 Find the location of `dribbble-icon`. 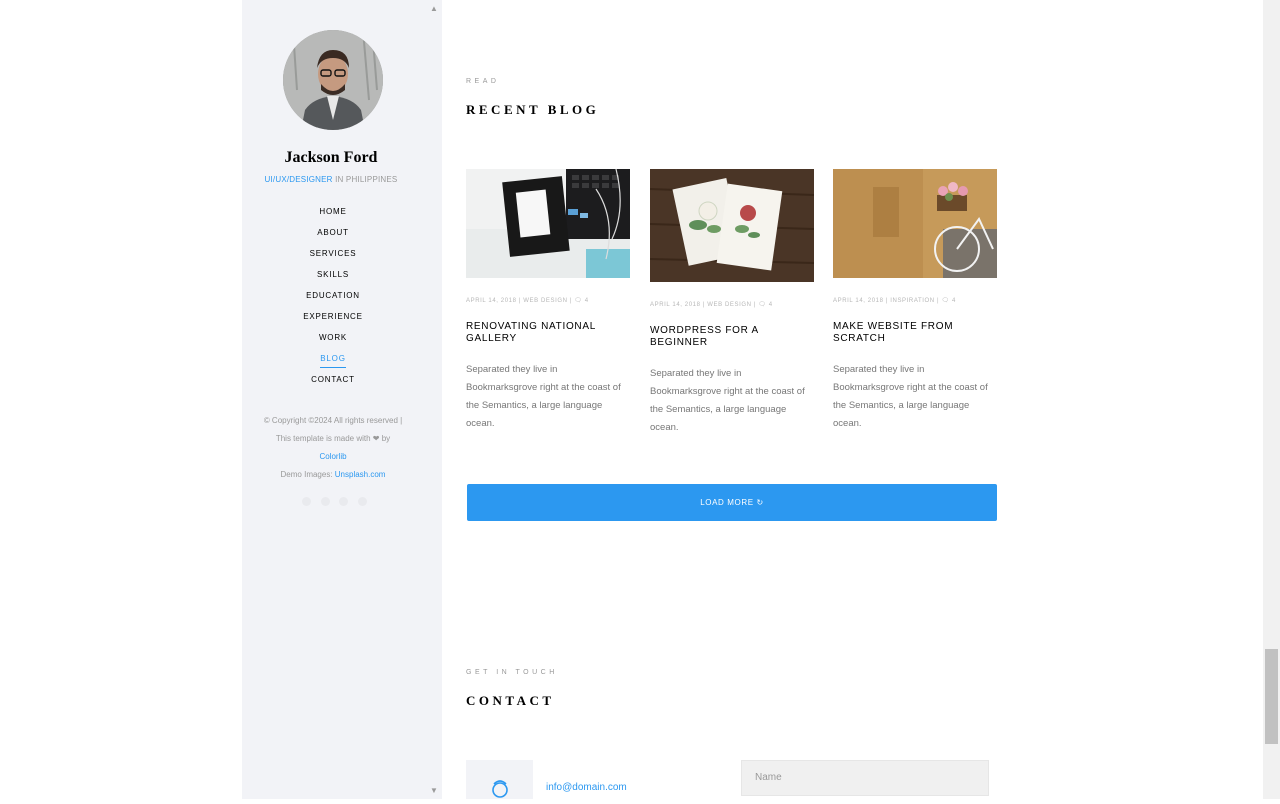

dribbble-icon is located at coordinates (362, 501).